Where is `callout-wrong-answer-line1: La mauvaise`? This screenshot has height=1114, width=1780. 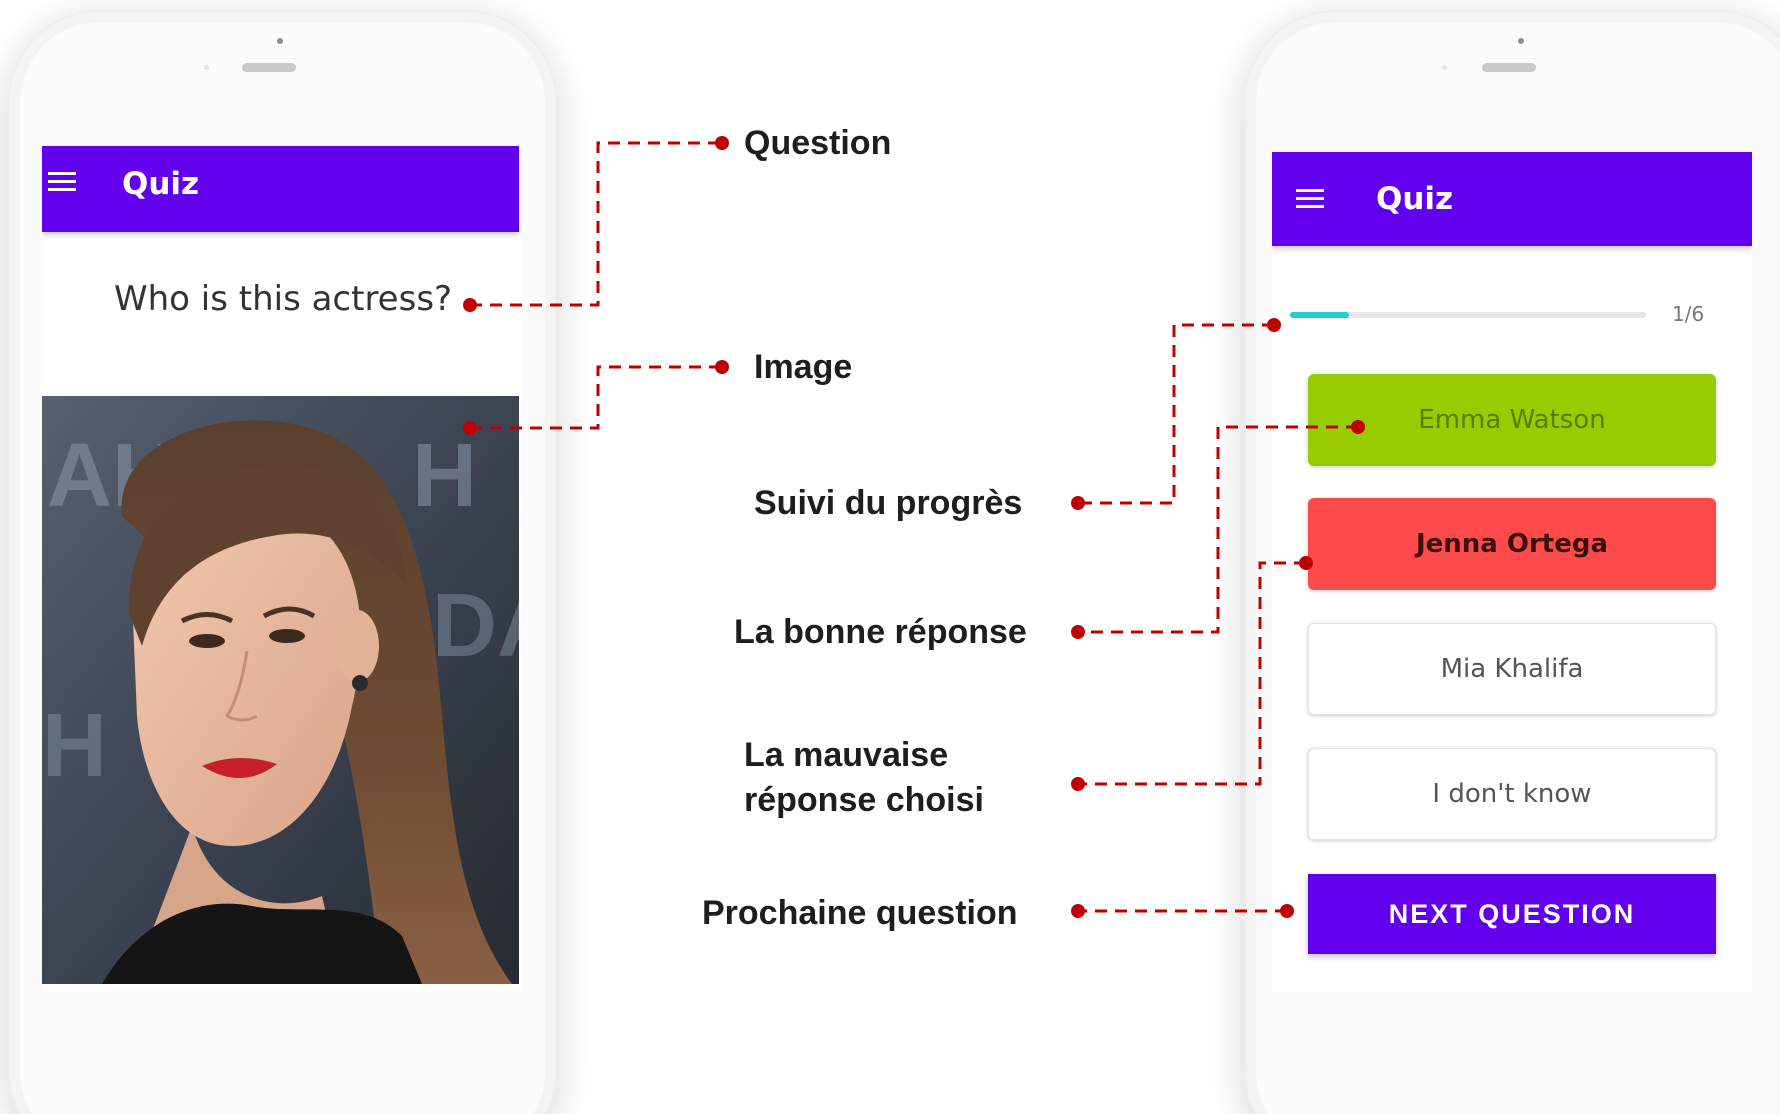 callout-wrong-answer-line1: La mauvaise is located at coordinates (846, 755).